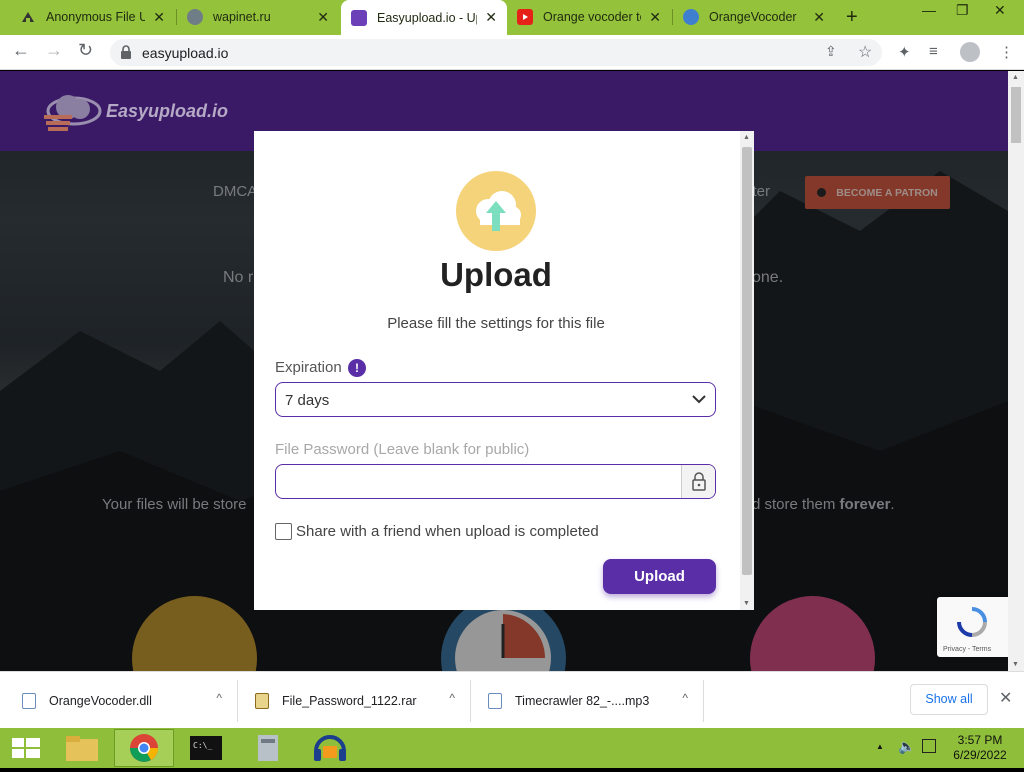  I want to click on show-all-downloads-button: Show all, so click(949, 699).